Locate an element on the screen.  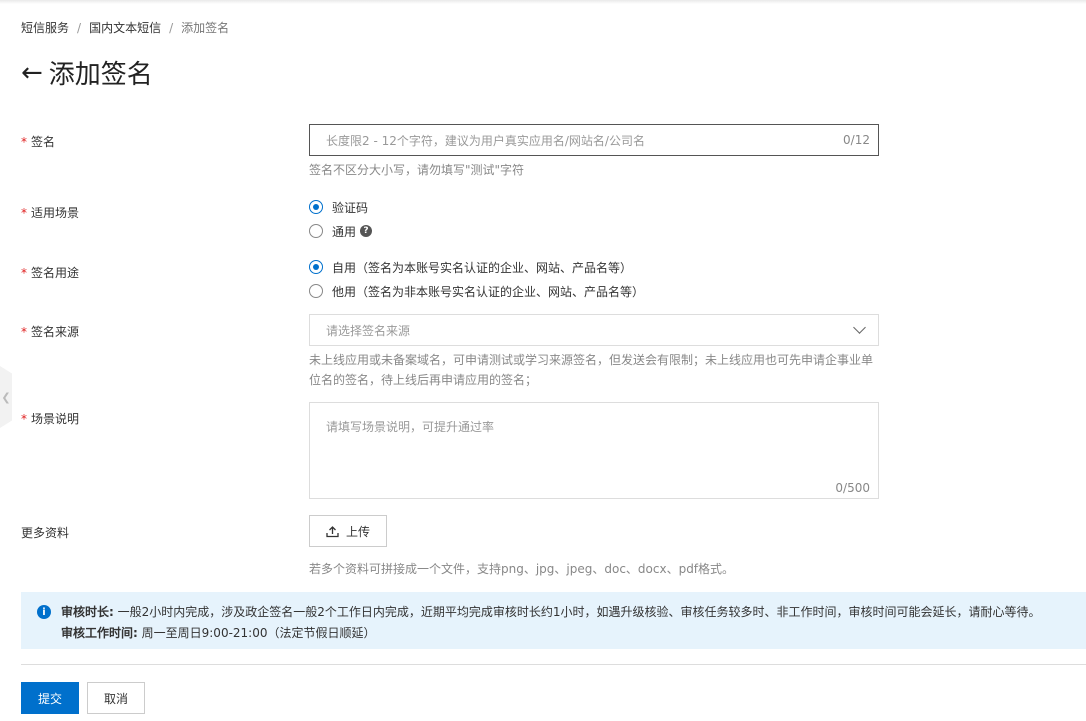
description-counter: 0/500 is located at coordinates (852, 488).